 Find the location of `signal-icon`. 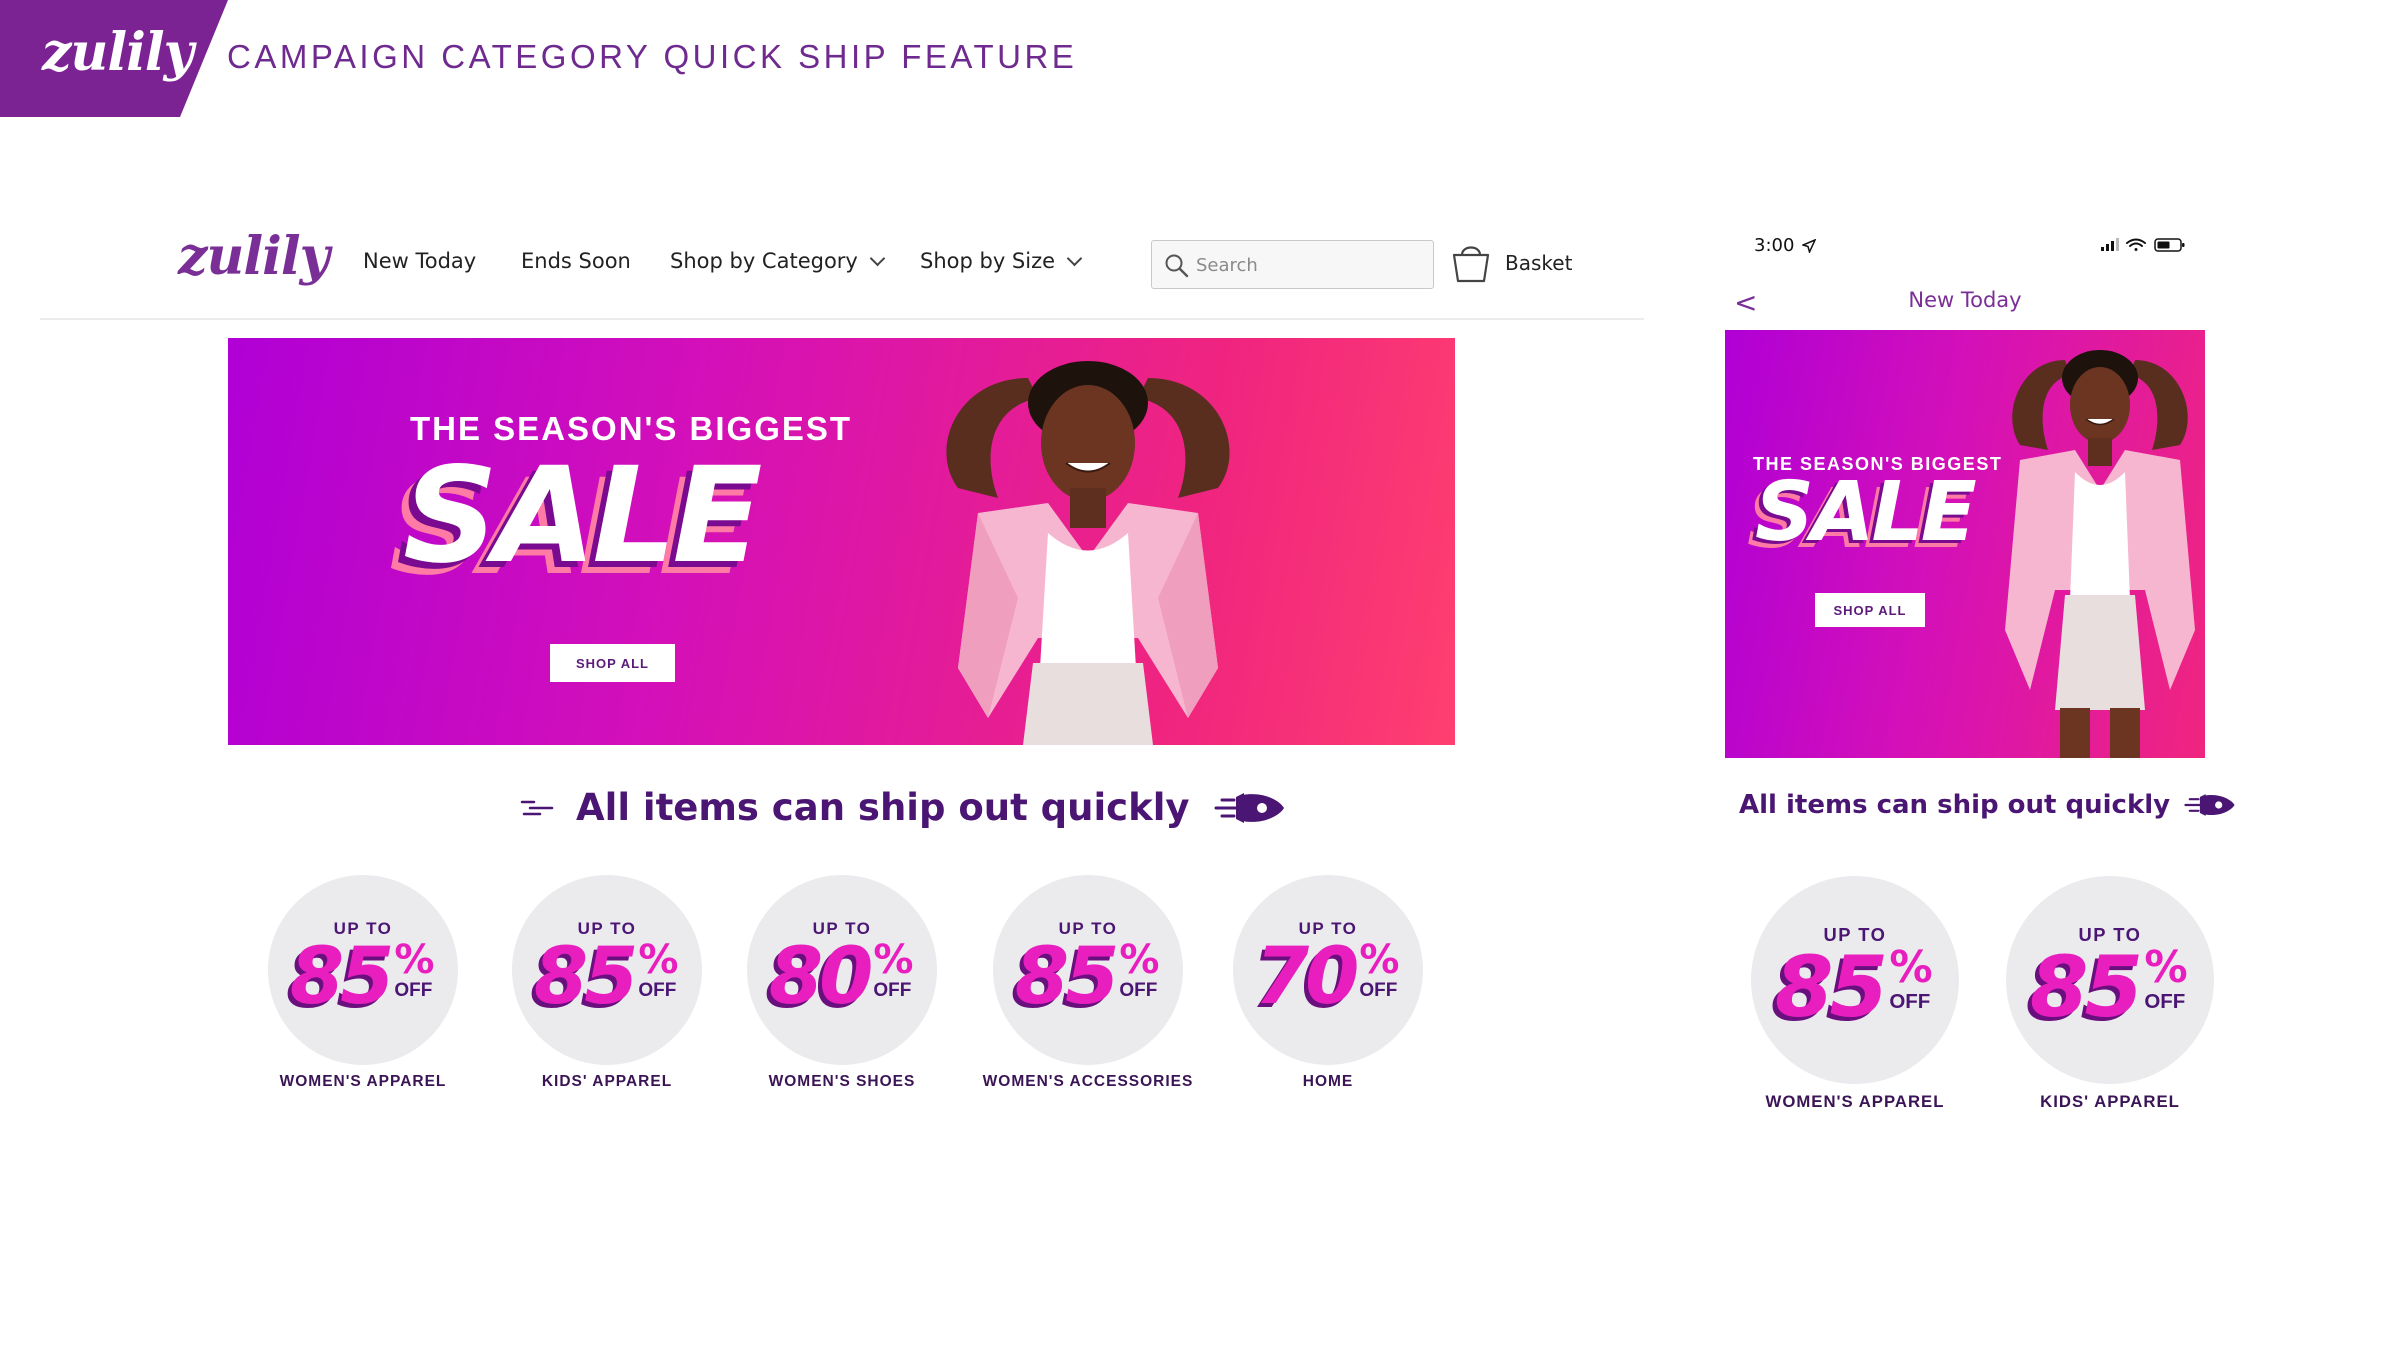

signal-icon is located at coordinates (2110, 244).